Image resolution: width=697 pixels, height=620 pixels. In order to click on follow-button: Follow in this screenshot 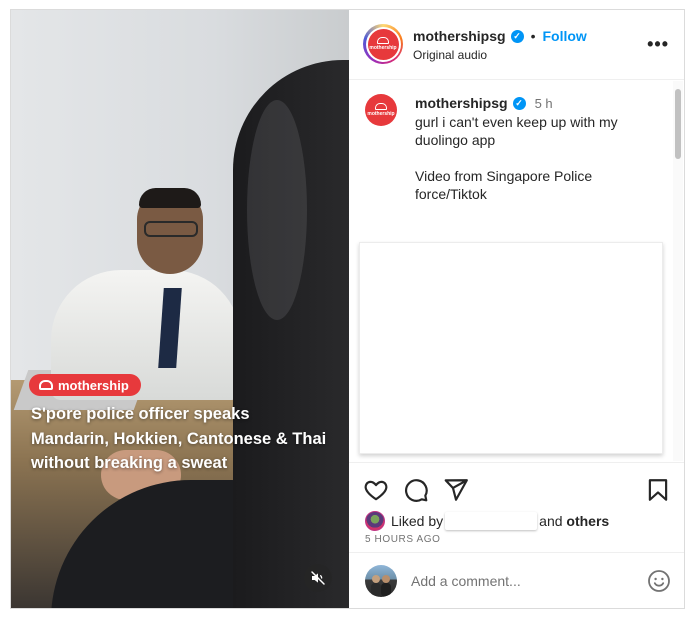, I will do `click(564, 36)`.